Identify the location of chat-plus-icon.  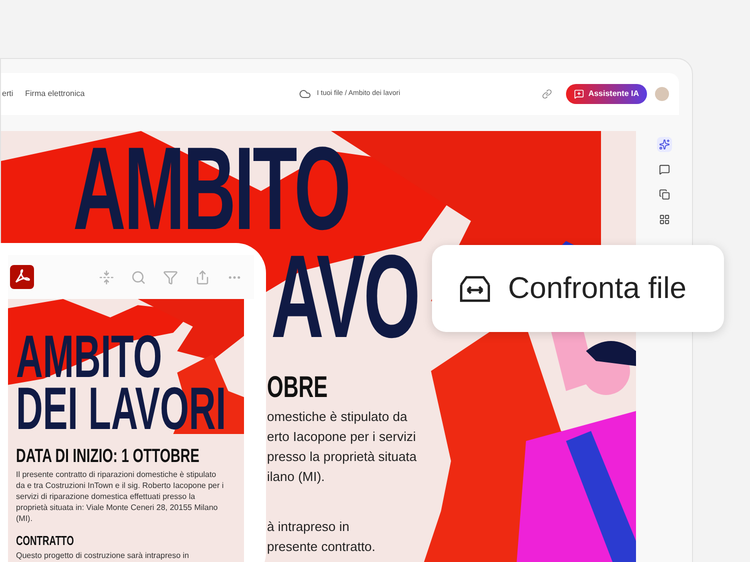
(579, 94).